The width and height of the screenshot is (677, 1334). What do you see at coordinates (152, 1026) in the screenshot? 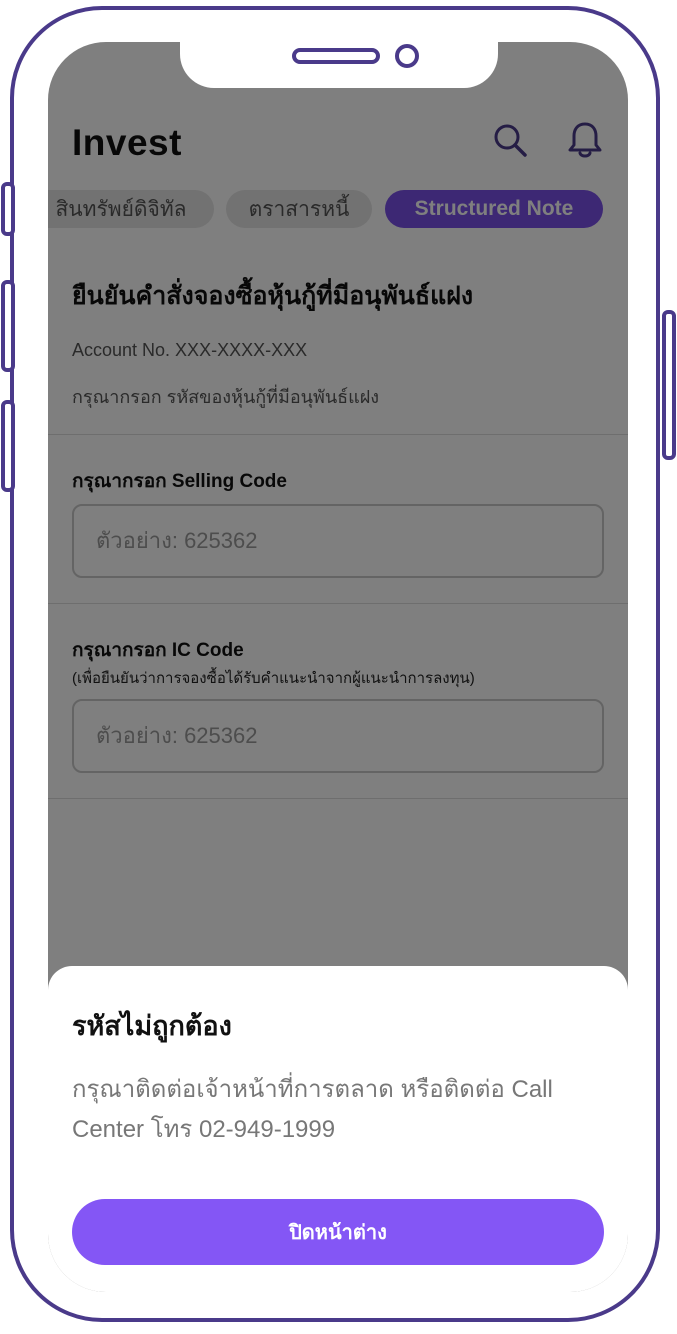
I see `sheet-title: รหัสไม่ถูกต้อง` at bounding box center [152, 1026].